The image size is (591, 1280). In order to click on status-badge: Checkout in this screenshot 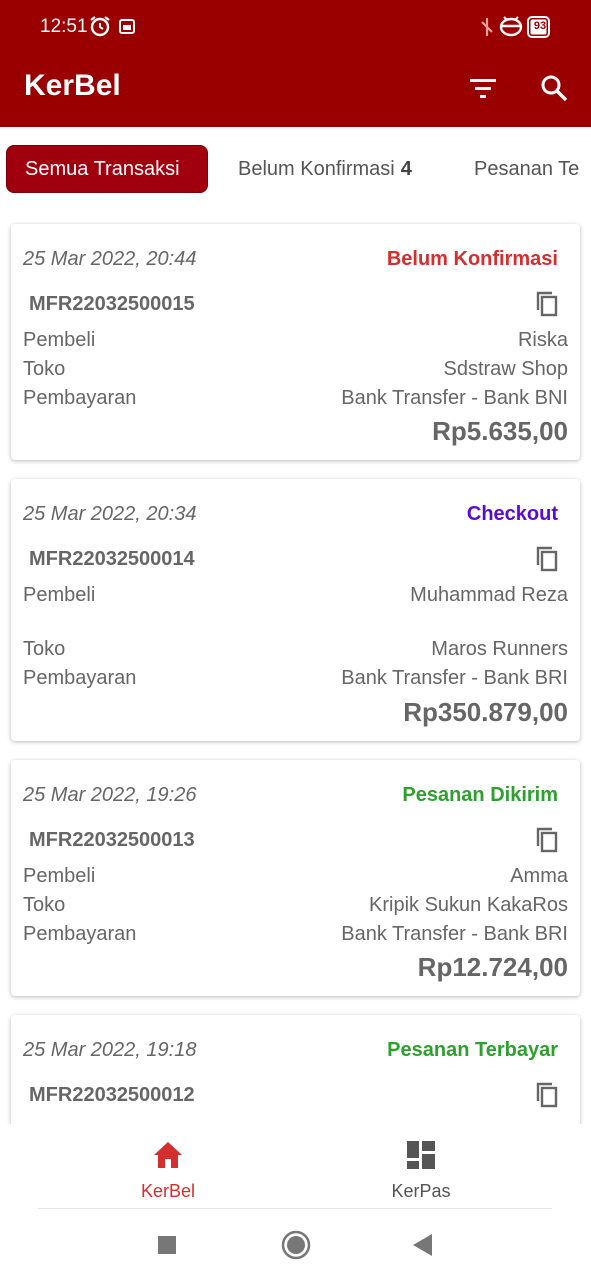, I will do `click(512, 514)`.